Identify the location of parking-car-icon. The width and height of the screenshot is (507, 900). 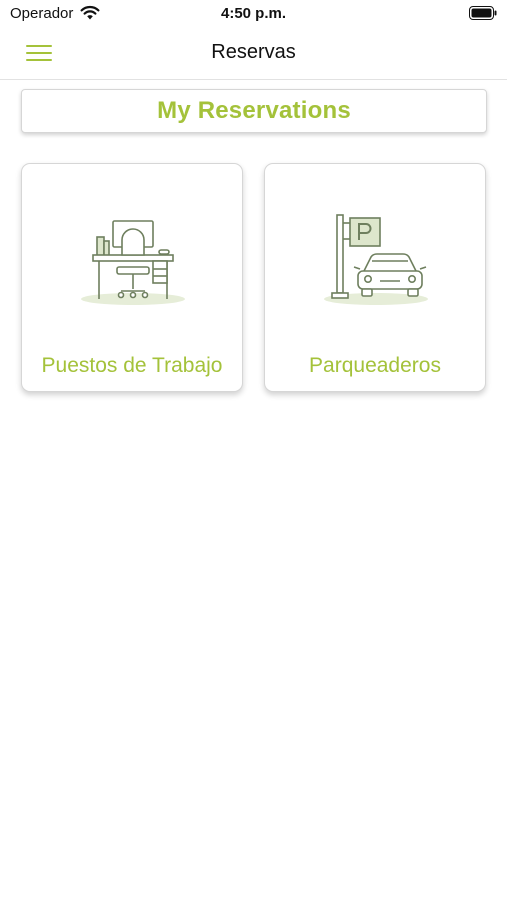
(376, 259).